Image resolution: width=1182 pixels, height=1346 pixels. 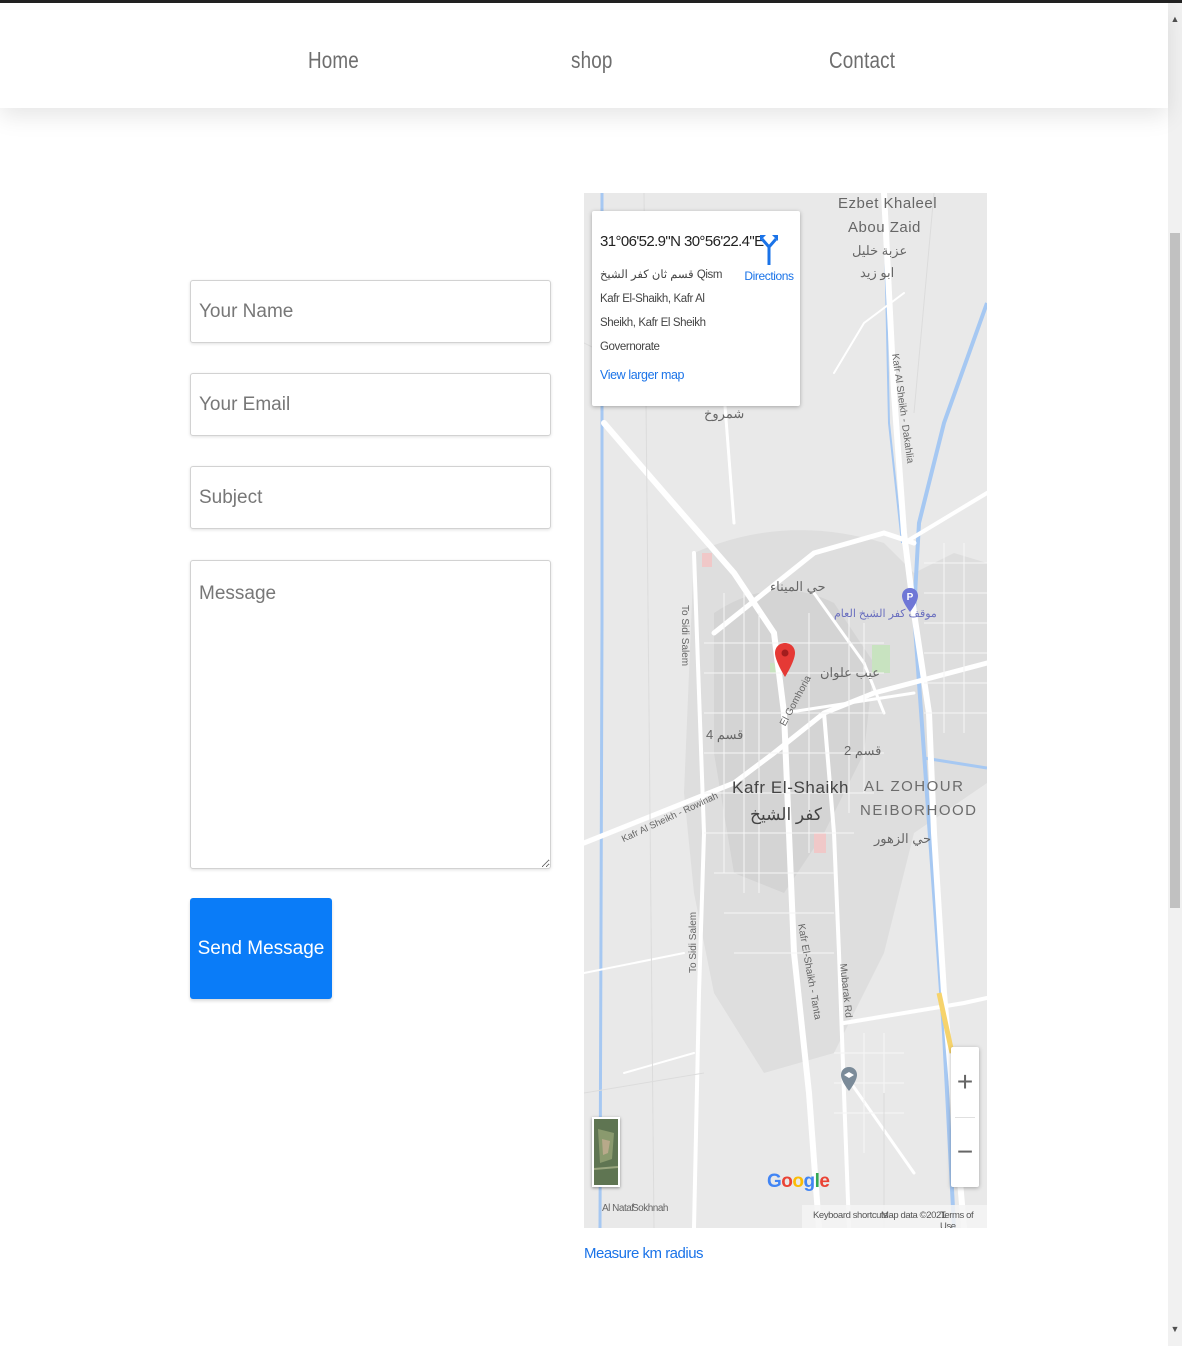 What do you see at coordinates (850, 672) in the screenshot?
I see `map-label-alwan: عيب علوان` at bounding box center [850, 672].